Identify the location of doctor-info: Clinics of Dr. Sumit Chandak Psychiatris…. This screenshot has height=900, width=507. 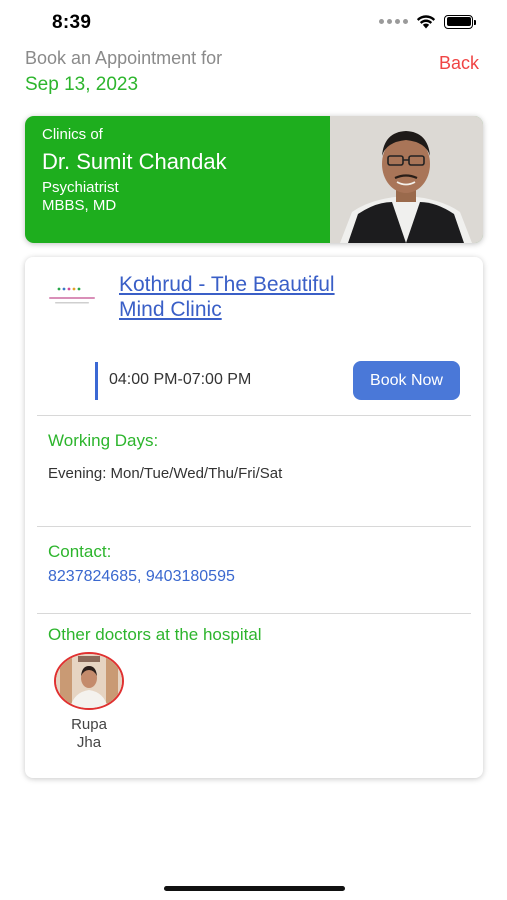
(134, 170).